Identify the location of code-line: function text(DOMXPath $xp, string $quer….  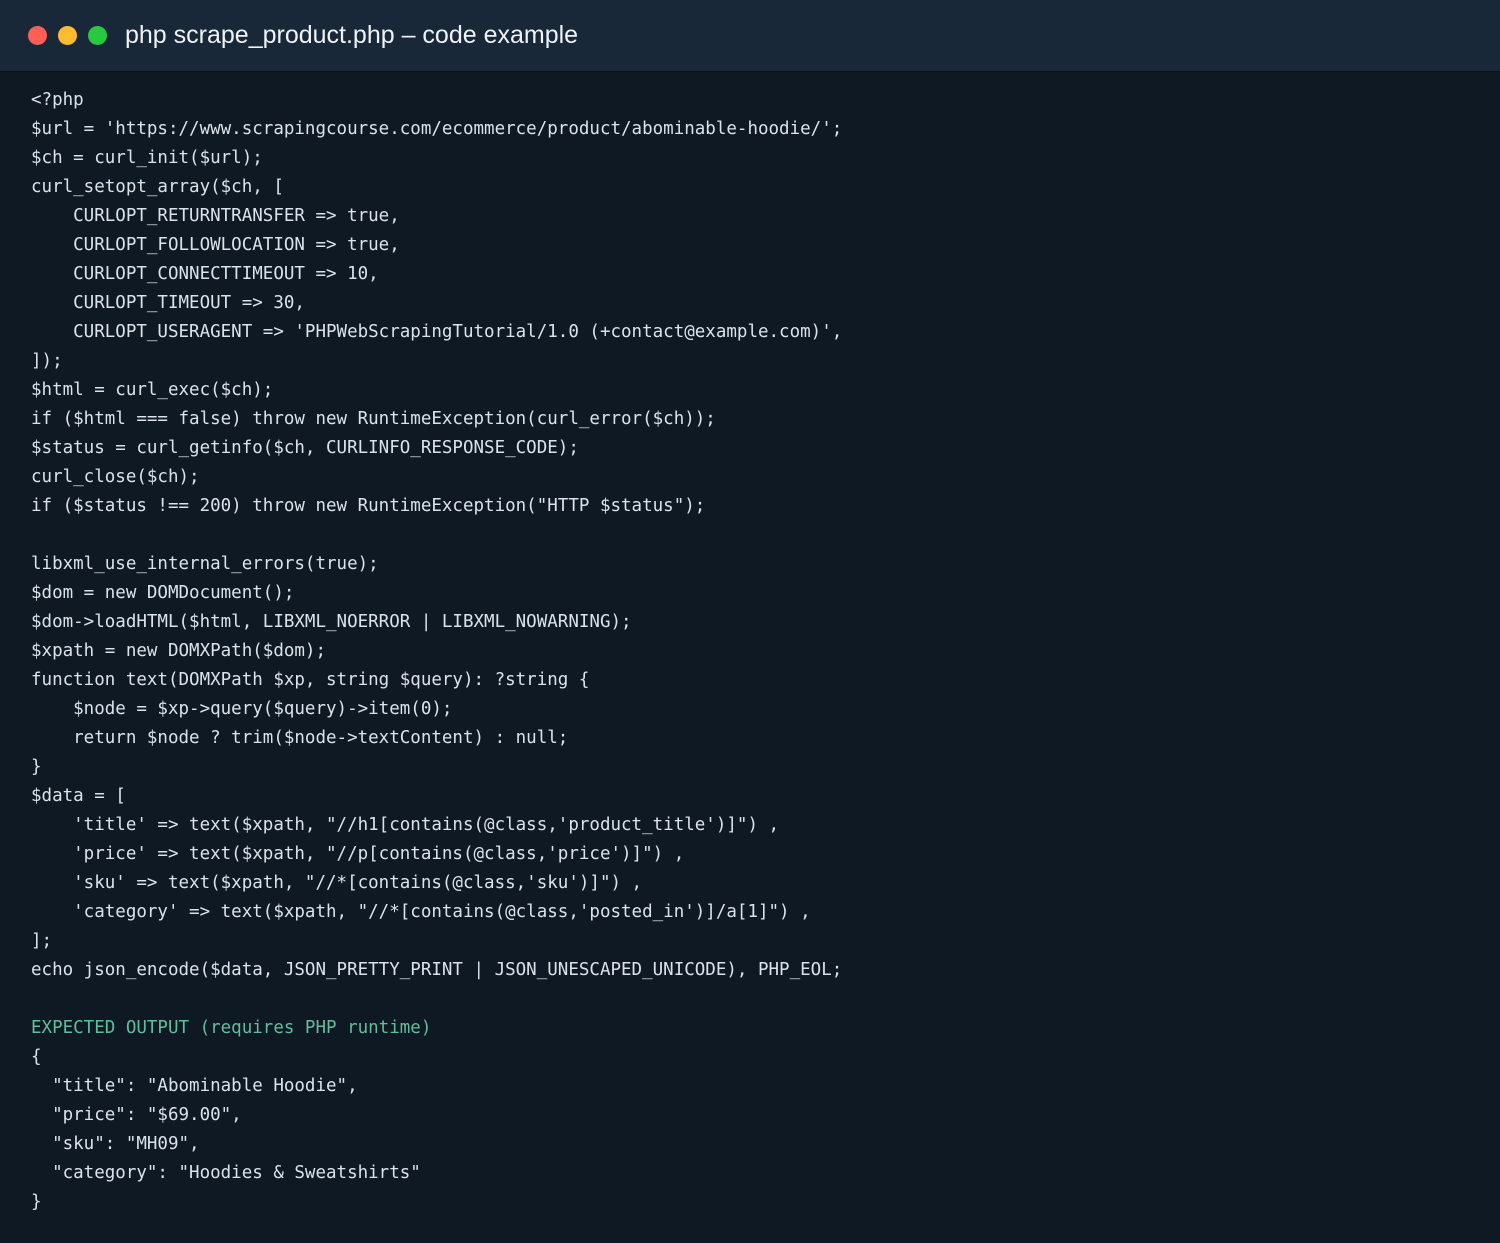
(310, 680).